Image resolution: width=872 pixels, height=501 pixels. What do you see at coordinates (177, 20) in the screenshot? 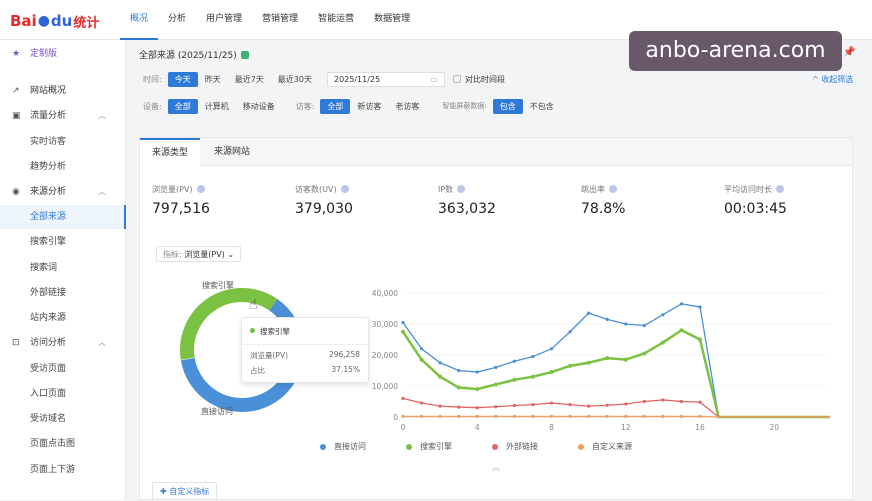
I see `nav-analysis: 分析` at bounding box center [177, 20].